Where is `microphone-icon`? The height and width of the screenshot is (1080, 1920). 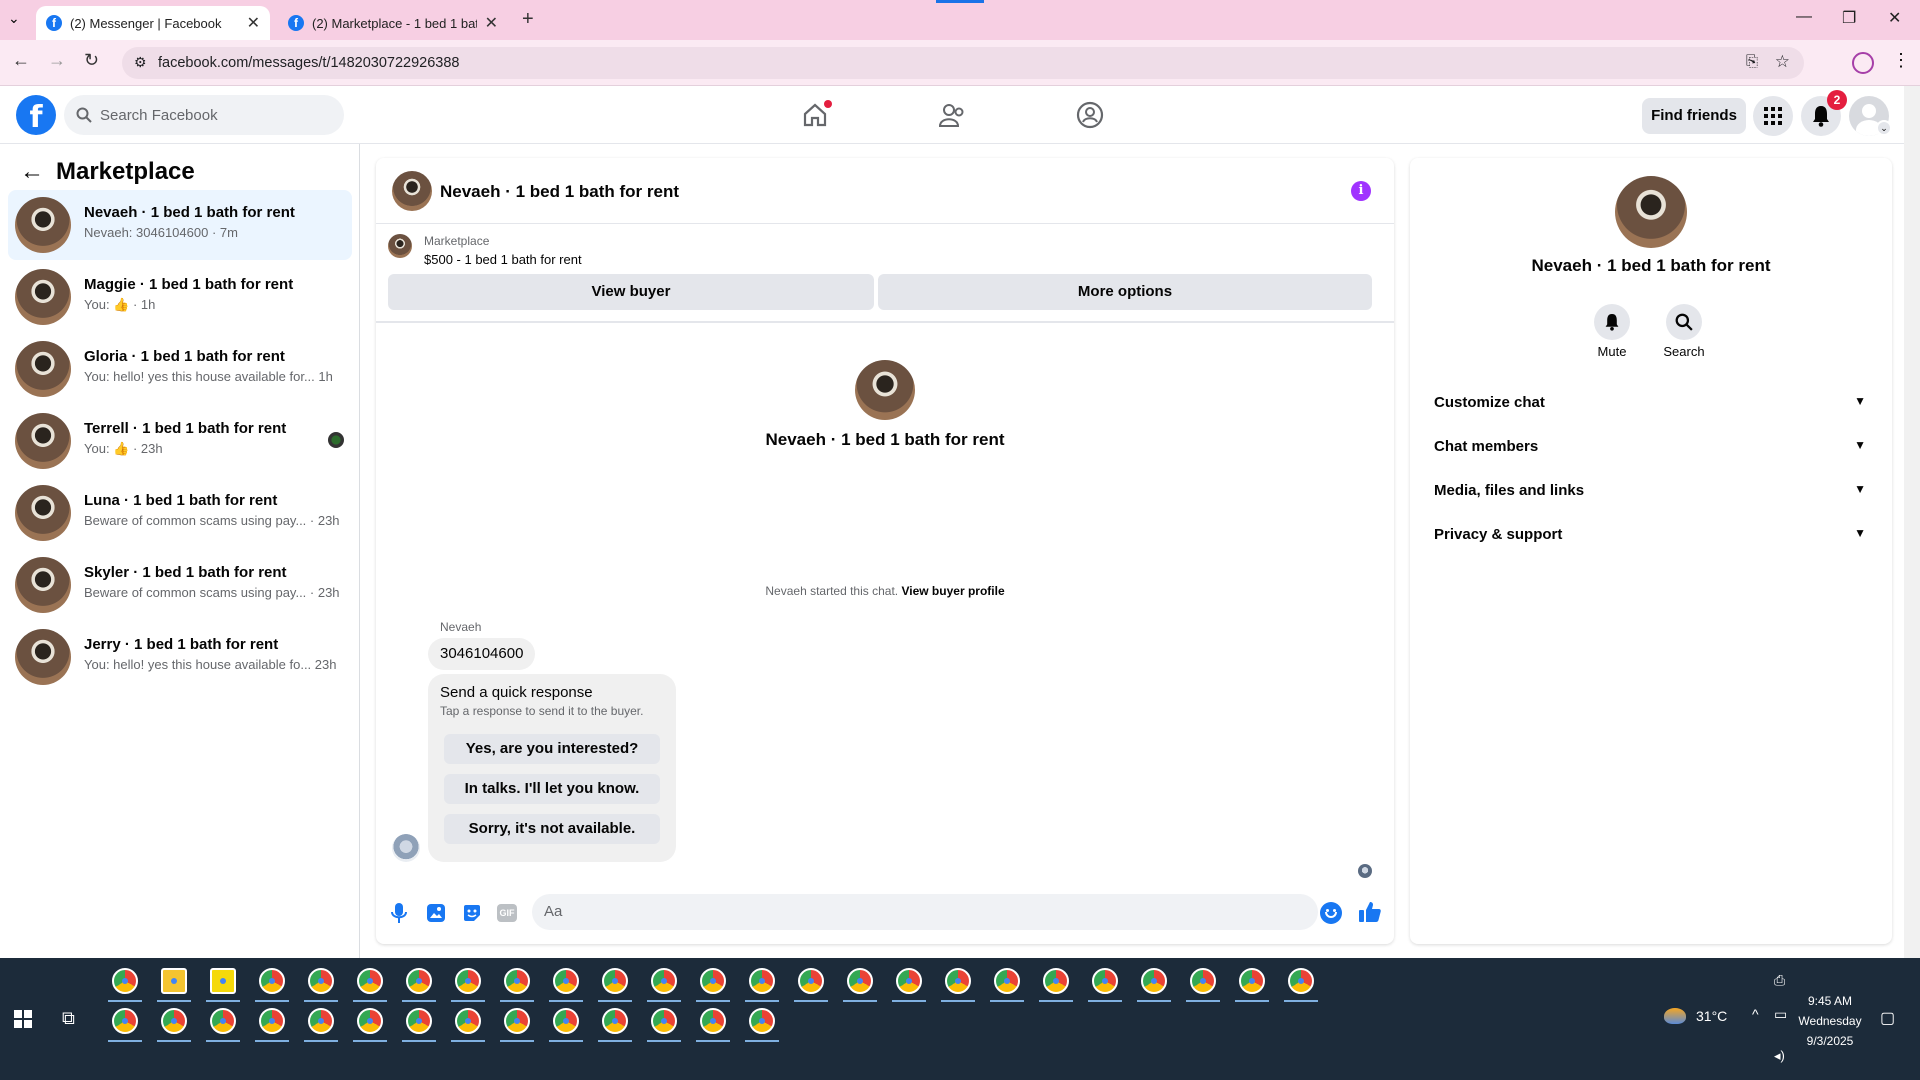
microphone-icon is located at coordinates (399, 913).